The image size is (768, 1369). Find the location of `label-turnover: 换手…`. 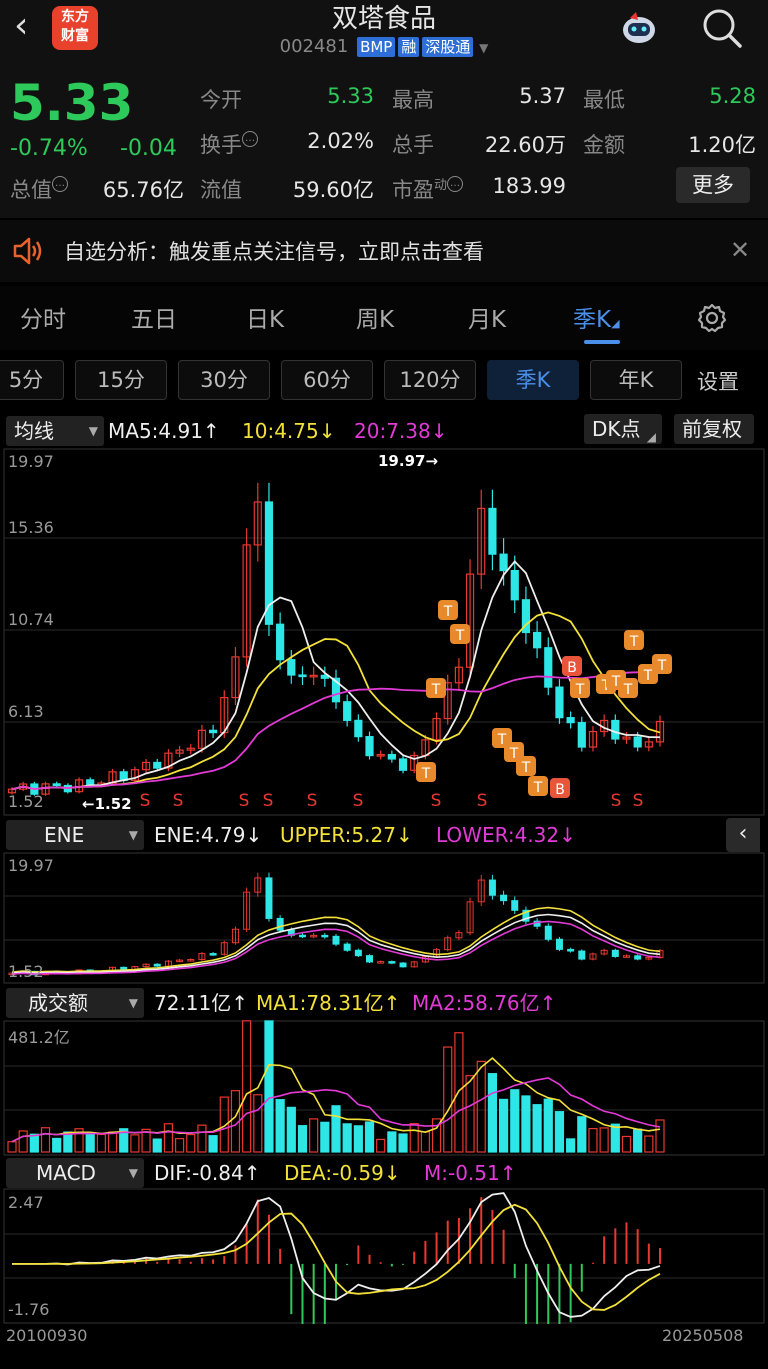

label-turnover: 换手… is located at coordinates (229, 144).